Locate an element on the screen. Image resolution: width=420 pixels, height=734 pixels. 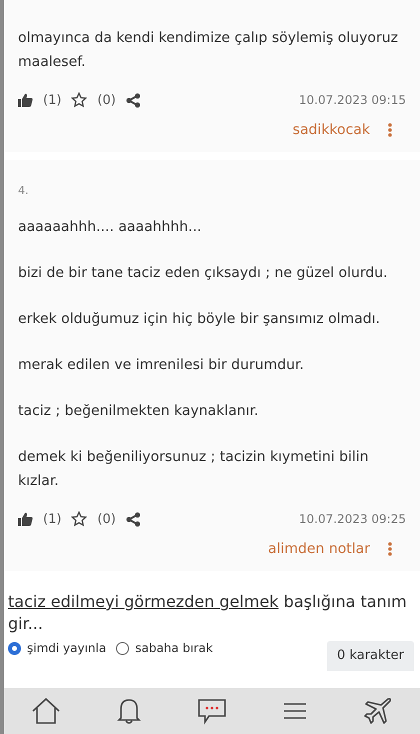
entry-number: 4. is located at coordinates (24, 190).